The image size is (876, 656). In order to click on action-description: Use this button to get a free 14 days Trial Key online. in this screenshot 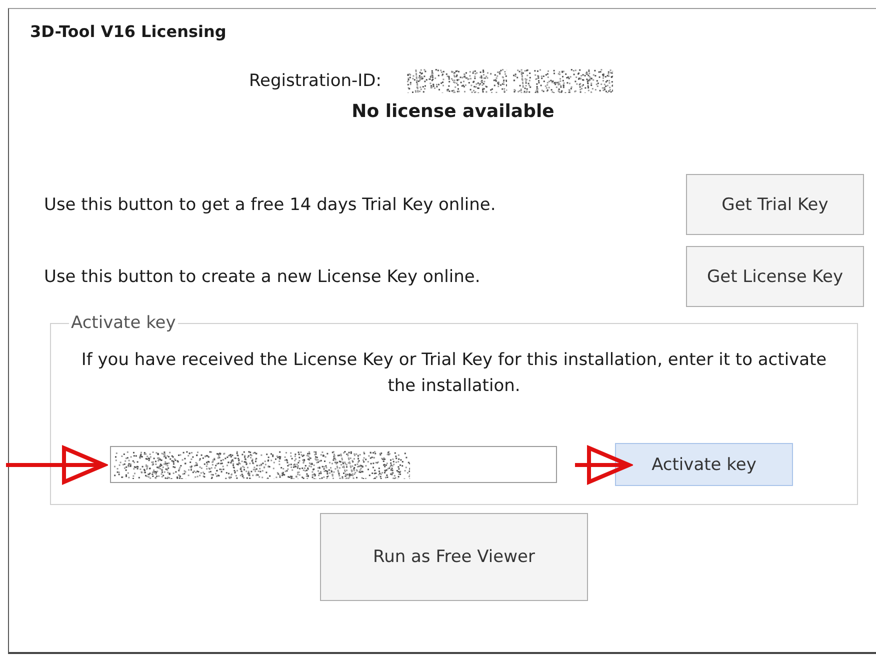, I will do `click(270, 204)`.